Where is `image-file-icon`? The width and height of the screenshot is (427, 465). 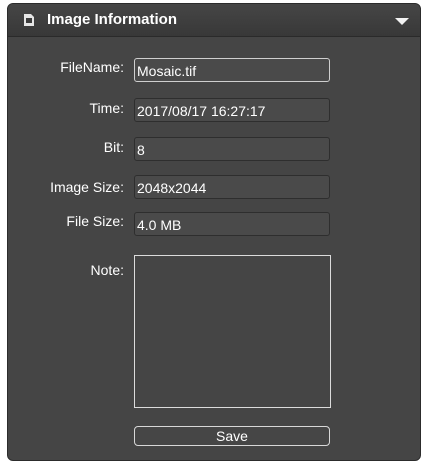 image-file-icon is located at coordinates (29, 20).